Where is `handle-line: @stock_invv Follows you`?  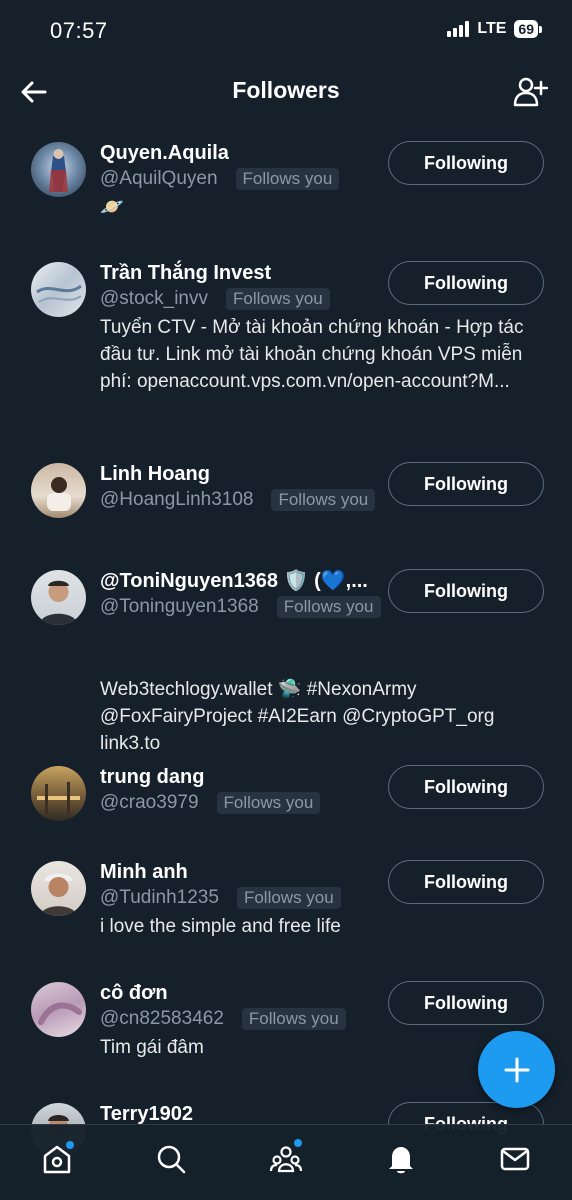
handle-line: @stock_invv Follows you is located at coordinates (251, 299).